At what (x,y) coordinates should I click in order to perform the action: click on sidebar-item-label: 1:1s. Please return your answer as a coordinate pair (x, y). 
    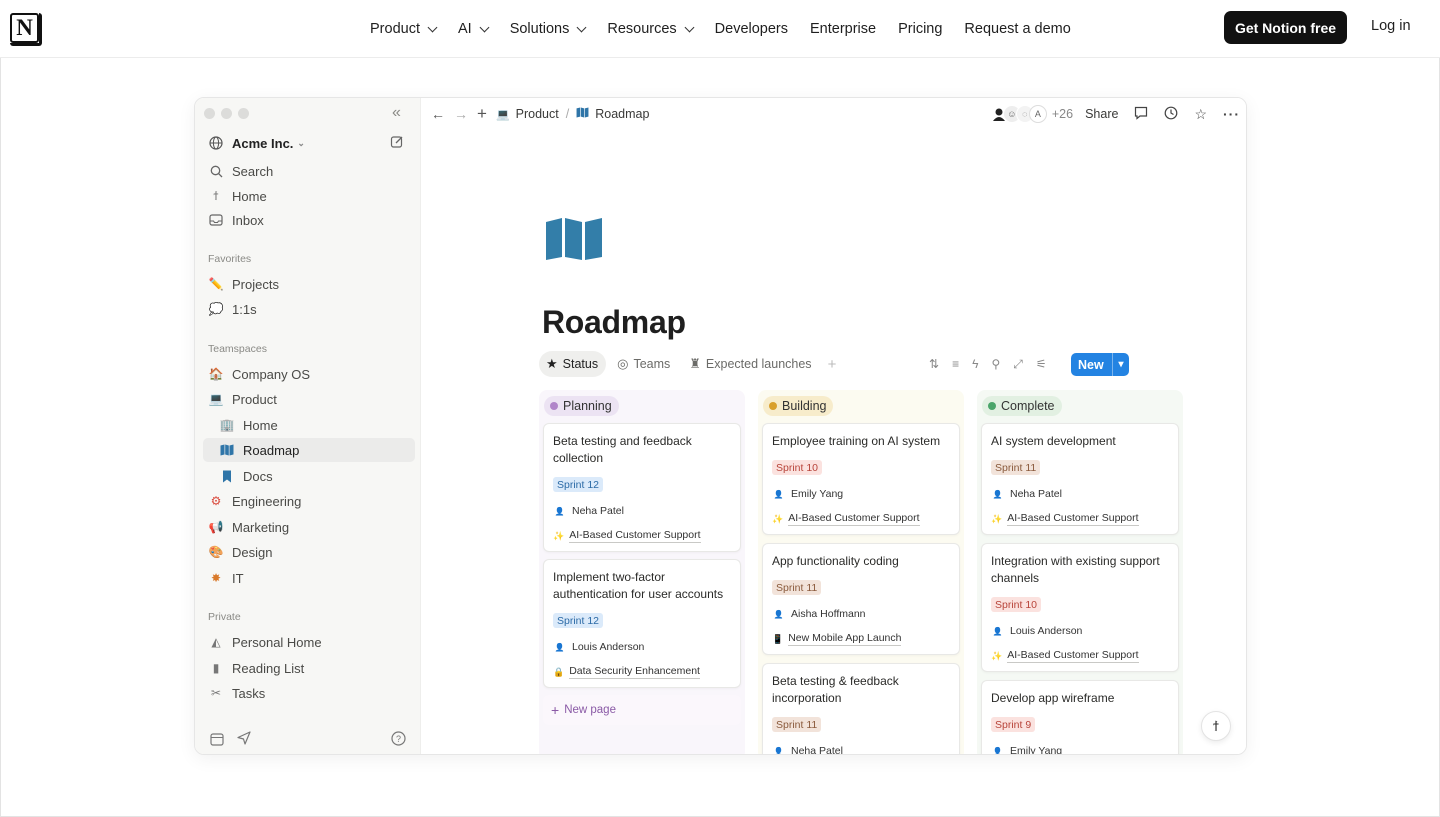
    Looking at the image, I should click on (244, 309).